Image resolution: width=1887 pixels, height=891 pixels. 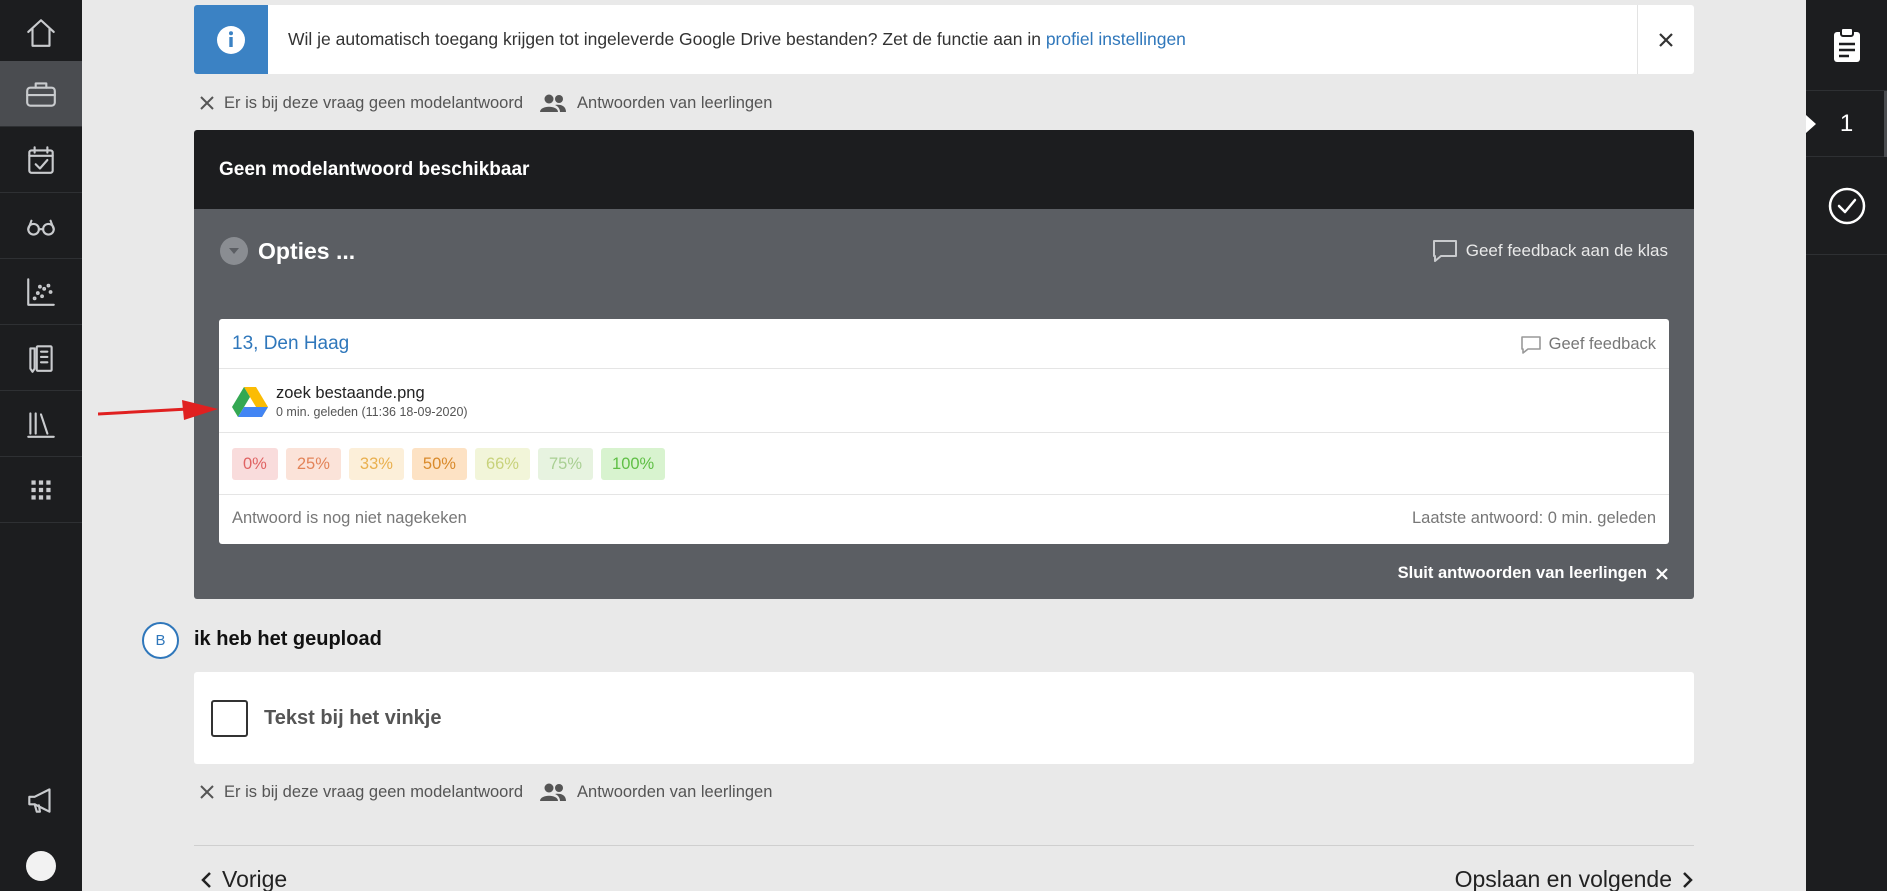 I want to click on grade-button: 0%, so click(x=255, y=464).